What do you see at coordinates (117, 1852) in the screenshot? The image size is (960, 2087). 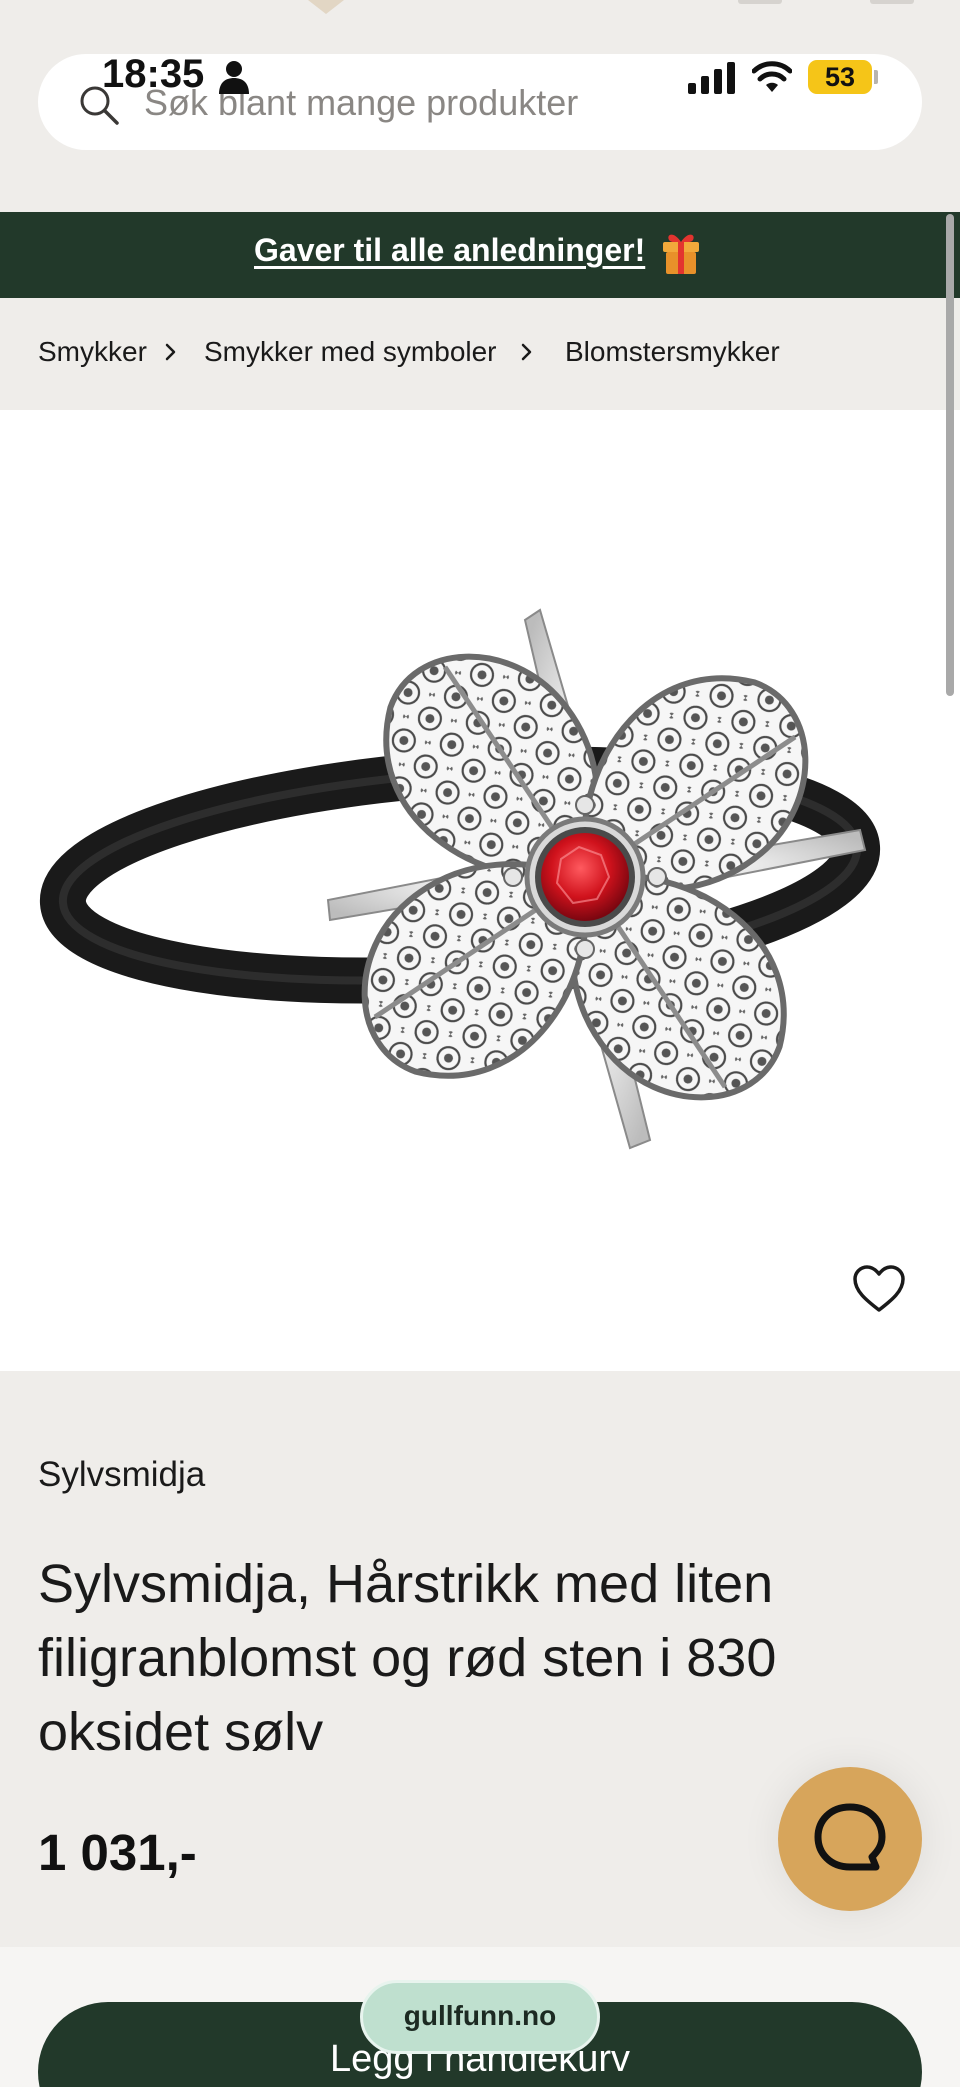 I see `product-price: 1 031,-` at bounding box center [117, 1852].